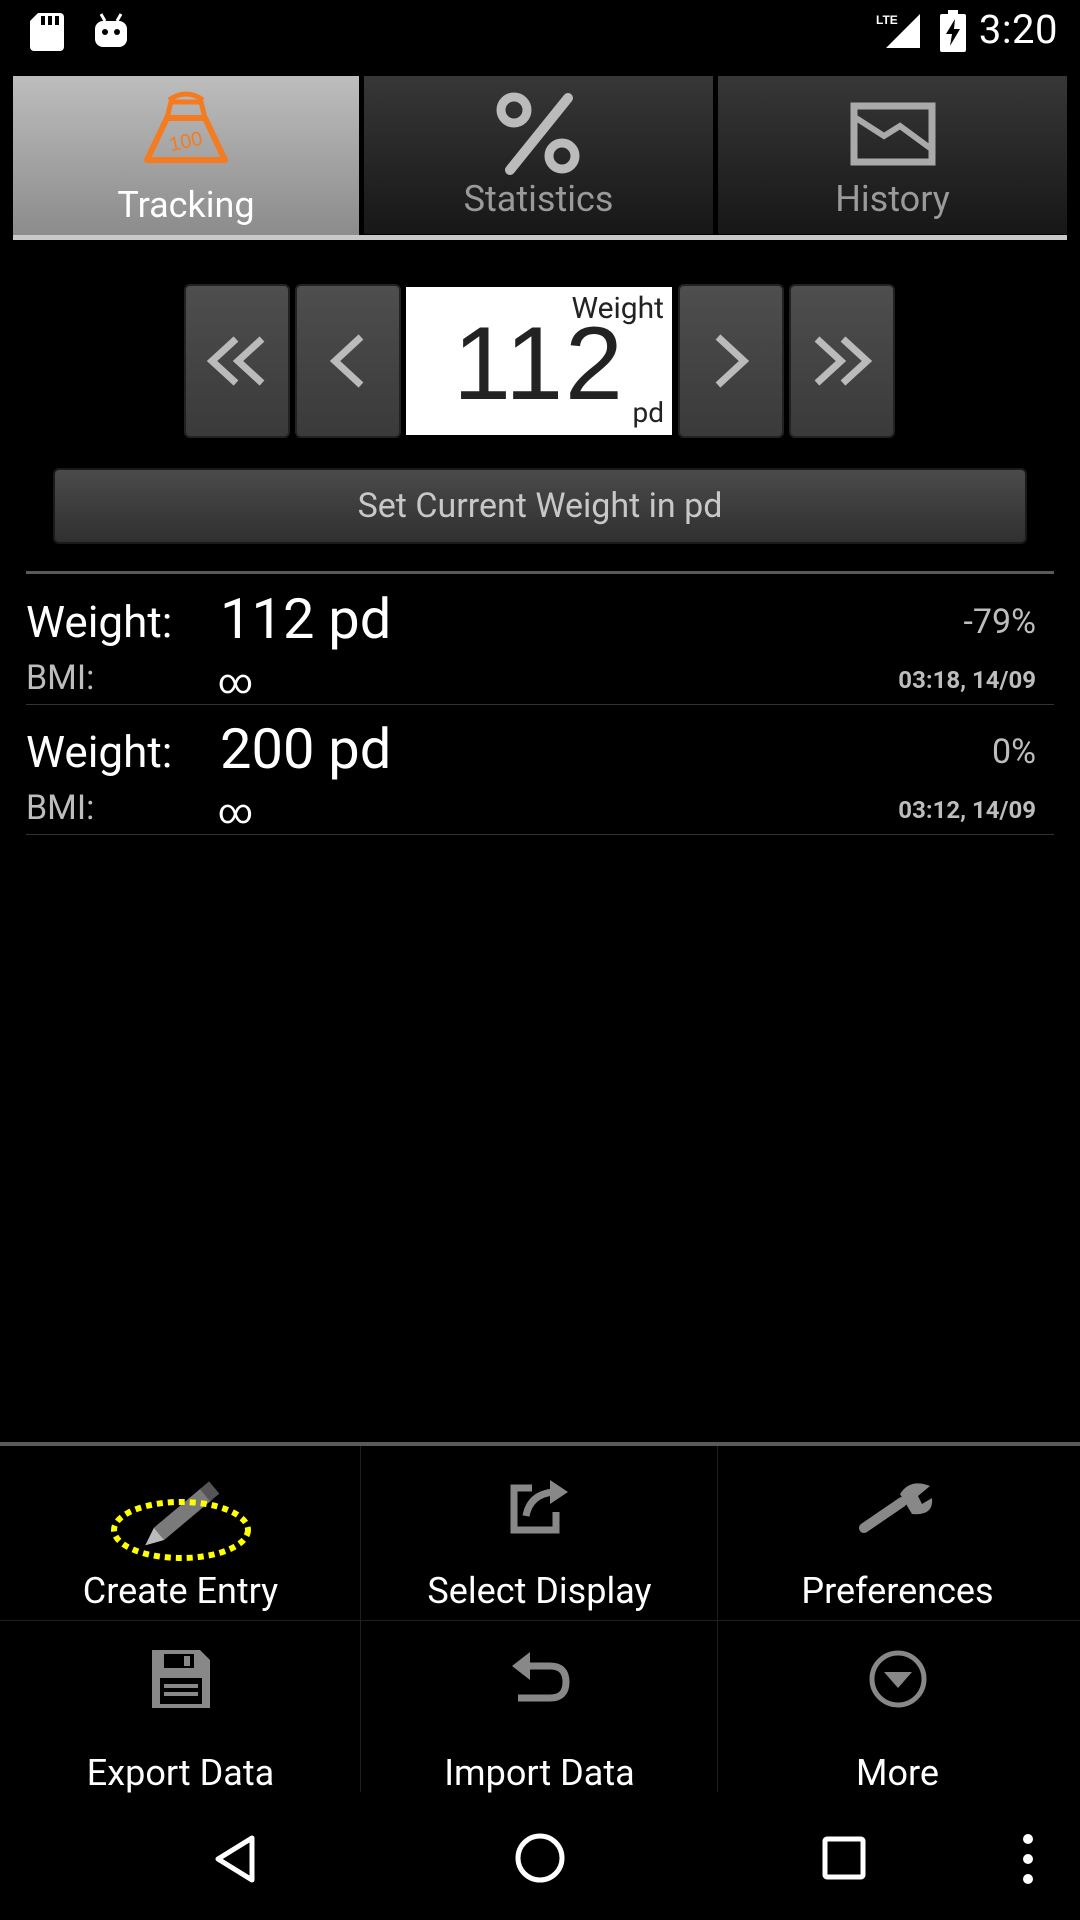 This screenshot has height=1920, width=1080. Describe the element at coordinates (953, 31) in the screenshot. I see `battery-charging-icon` at that location.